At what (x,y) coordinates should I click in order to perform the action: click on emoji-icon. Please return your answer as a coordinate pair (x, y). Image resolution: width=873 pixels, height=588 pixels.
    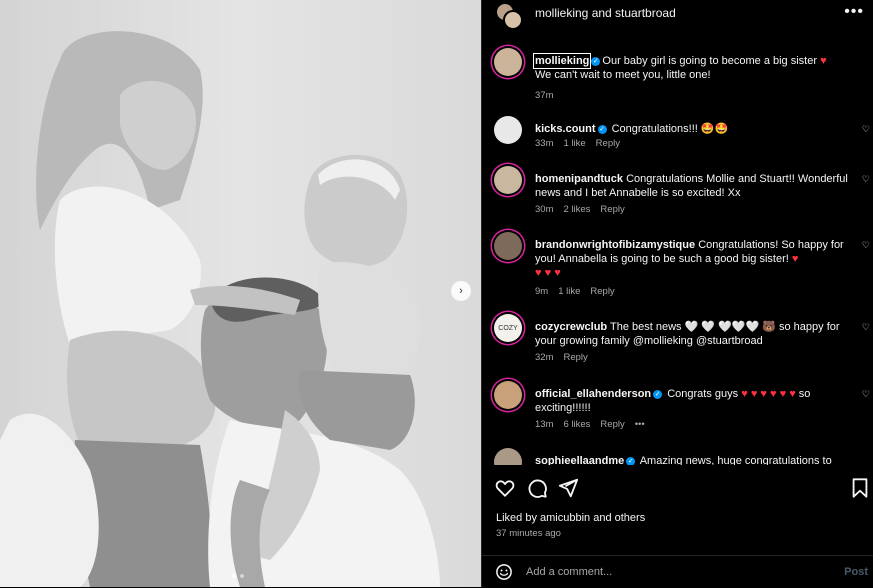
    Looking at the image, I should click on (504, 572).